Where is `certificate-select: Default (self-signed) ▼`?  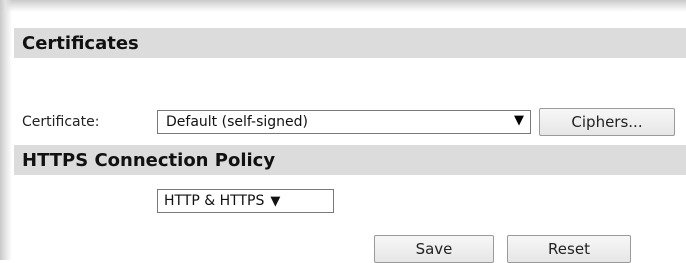 certificate-select: Default (self-signed) ▼ is located at coordinates (344, 122).